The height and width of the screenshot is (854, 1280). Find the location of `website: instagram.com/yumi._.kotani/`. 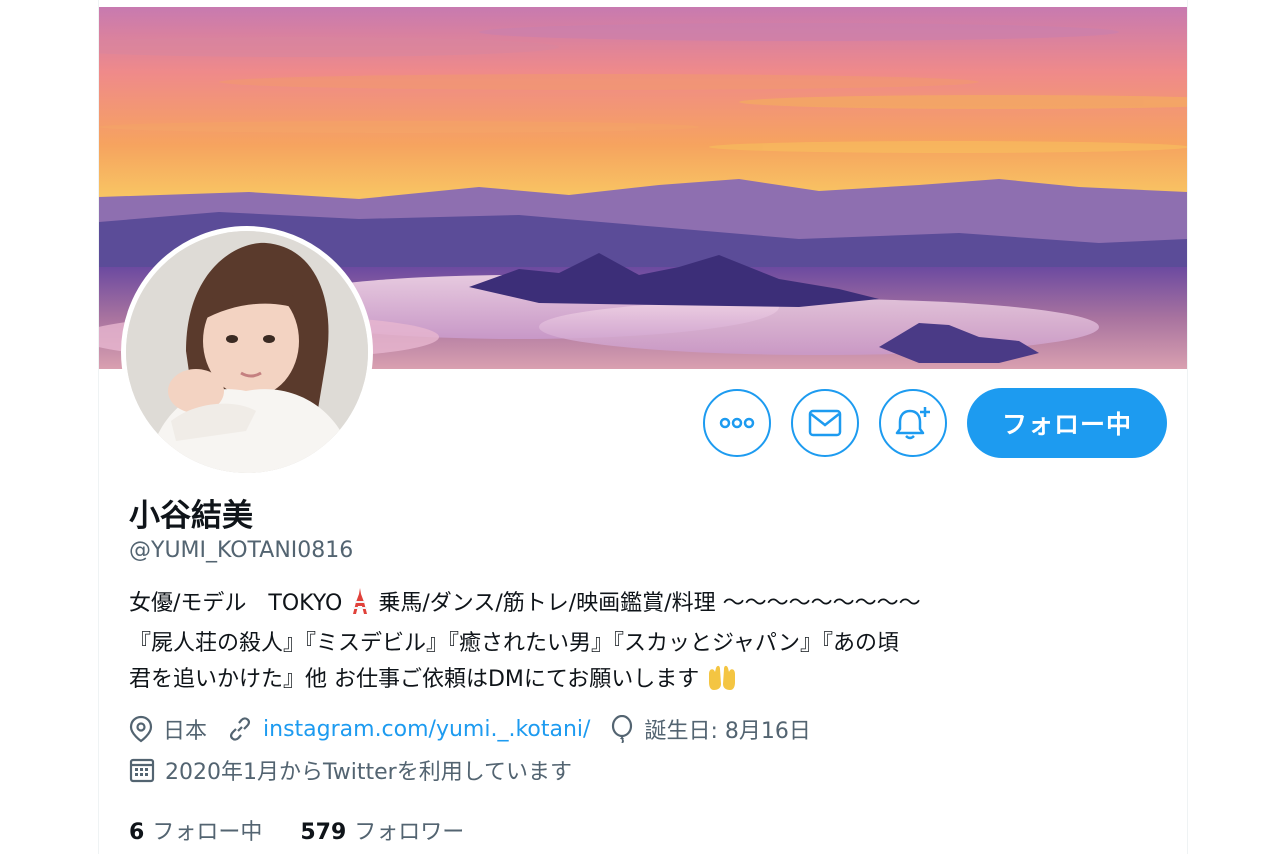

website: instagram.com/yumi._.kotani/ is located at coordinates (408, 729).